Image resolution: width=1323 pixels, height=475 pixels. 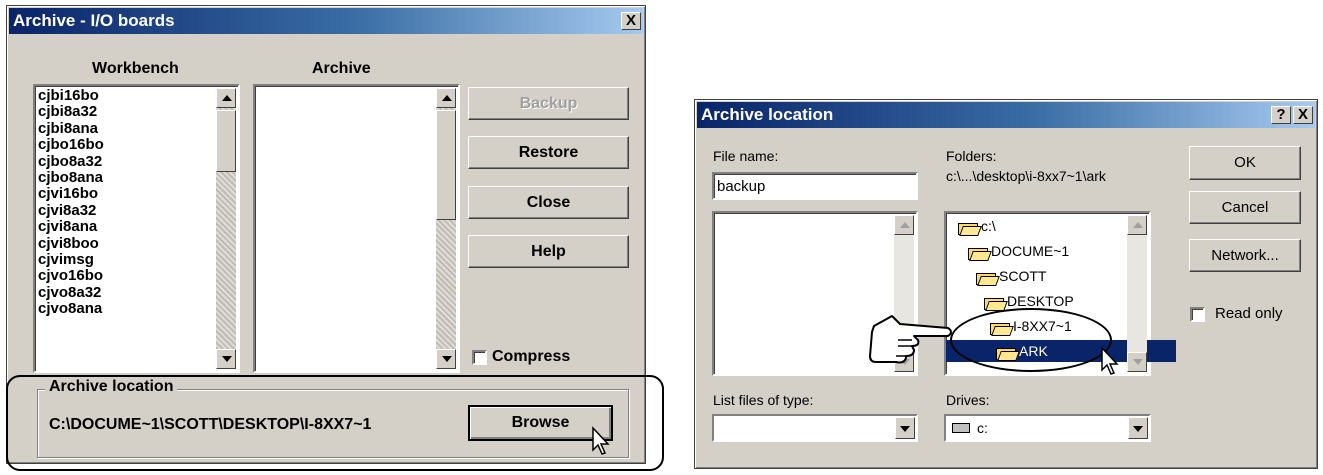 What do you see at coordinates (1281, 115) in the screenshot?
I see `help-question-icon: ?` at bounding box center [1281, 115].